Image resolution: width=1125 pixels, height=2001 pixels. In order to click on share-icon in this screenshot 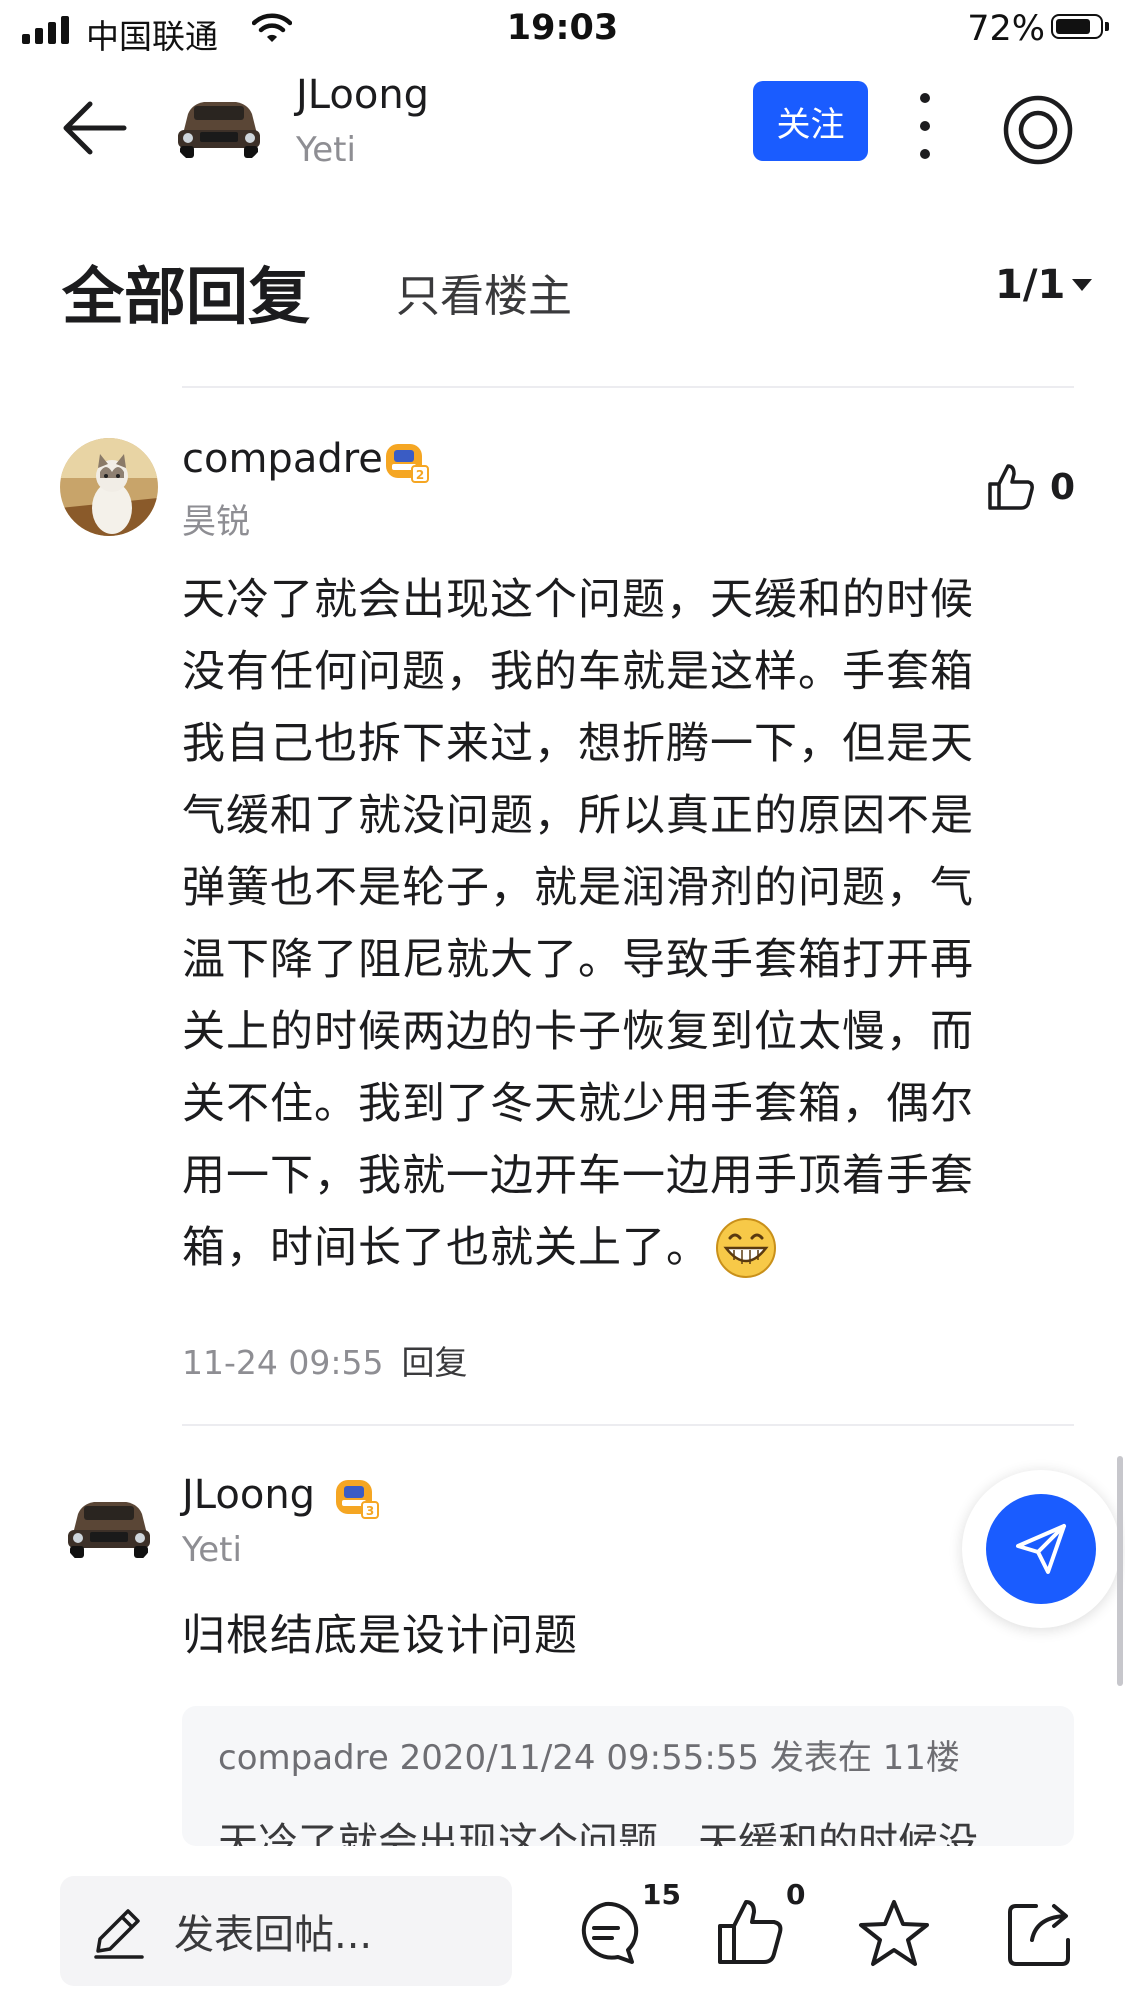, I will do `click(1040, 1934)`.